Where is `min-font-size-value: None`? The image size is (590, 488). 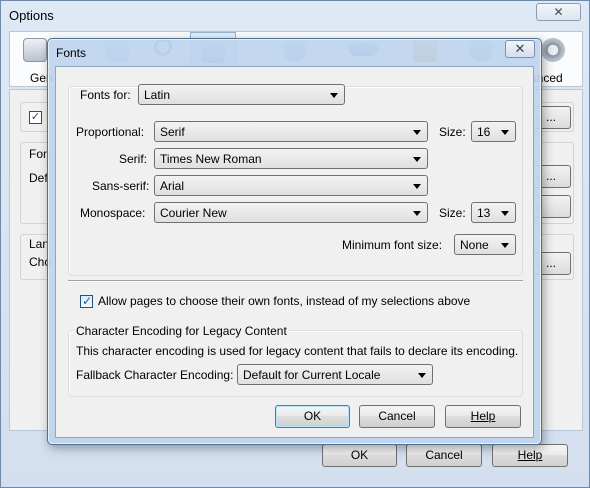 min-font-size-value: None is located at coordinates (474, 245).